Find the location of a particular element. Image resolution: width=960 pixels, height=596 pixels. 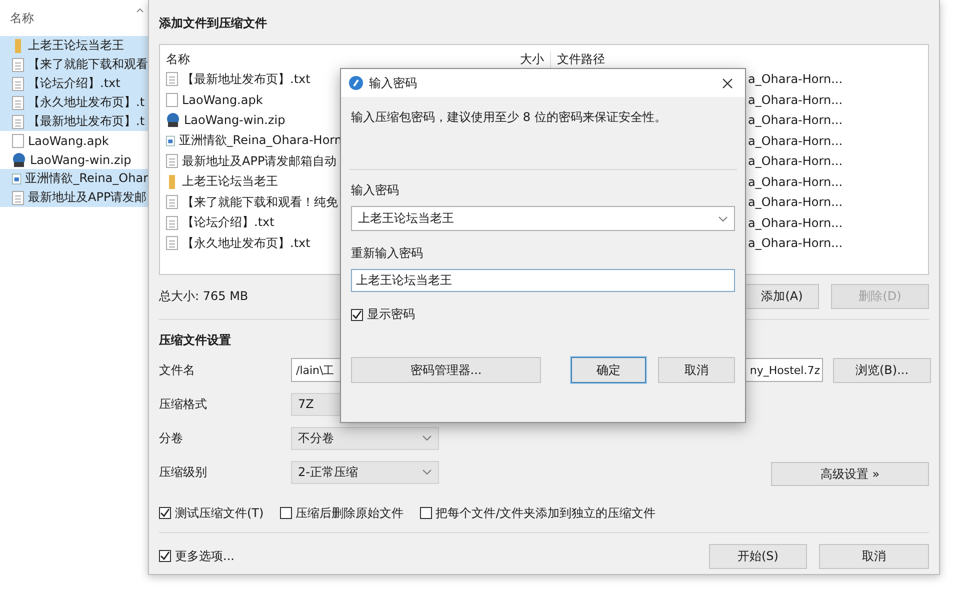

total-size: 总大小: 765 MB is located at coordinates (203, 296).